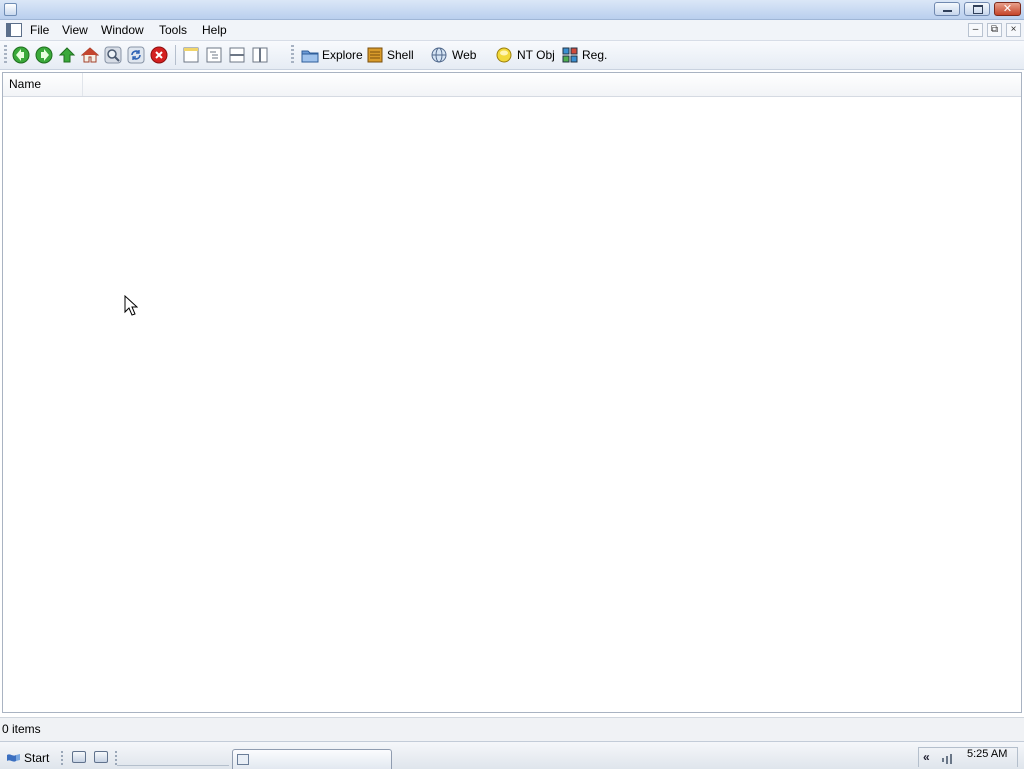 The width and height of the screenshot is (1024, 769). I want to click on tree-pane-icon, so click(214, 55).